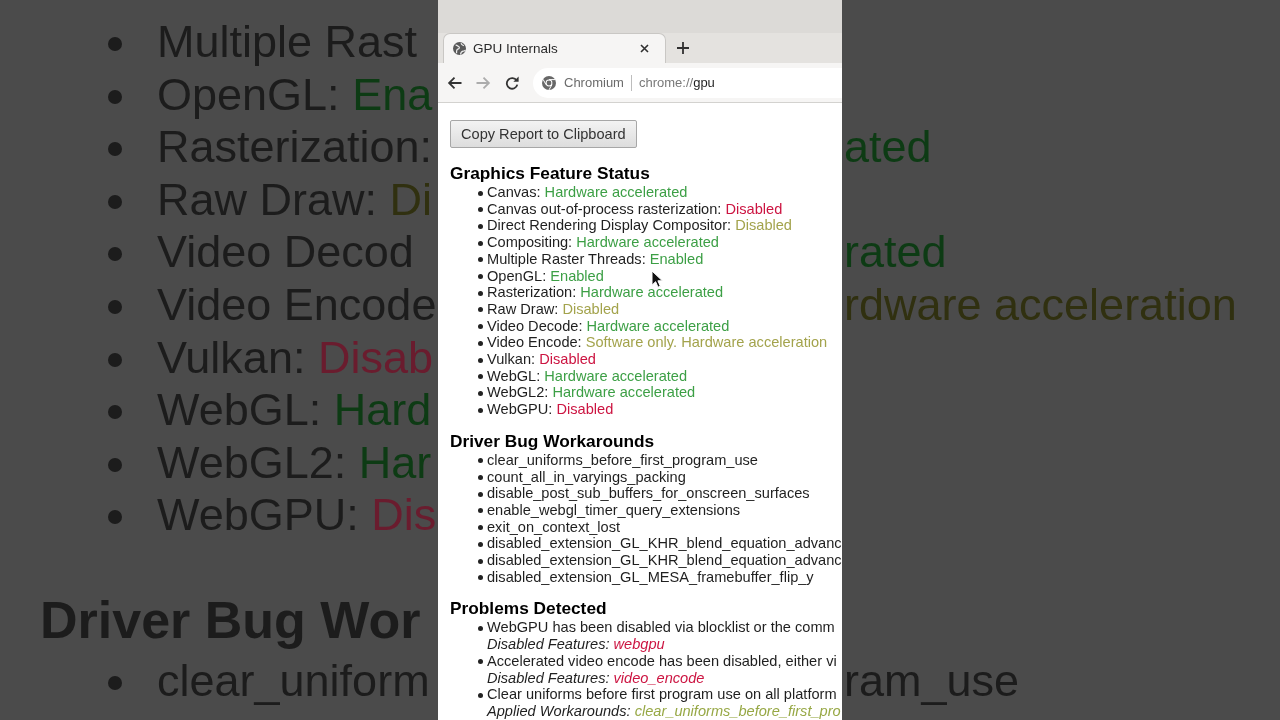  What do you see at coordinates (514, 192) in the screenshot?
I see `feature-name: Canvas:` at bounding box center [514, 192].